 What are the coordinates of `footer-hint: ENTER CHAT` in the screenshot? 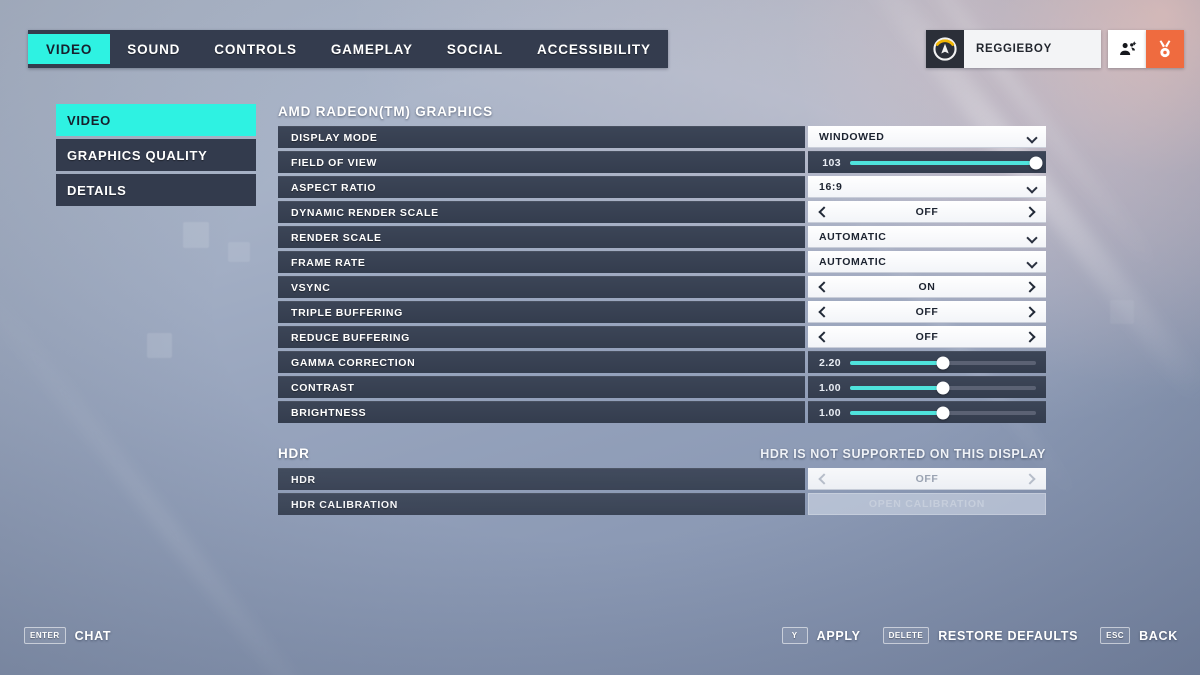 It's located at (67, 635).